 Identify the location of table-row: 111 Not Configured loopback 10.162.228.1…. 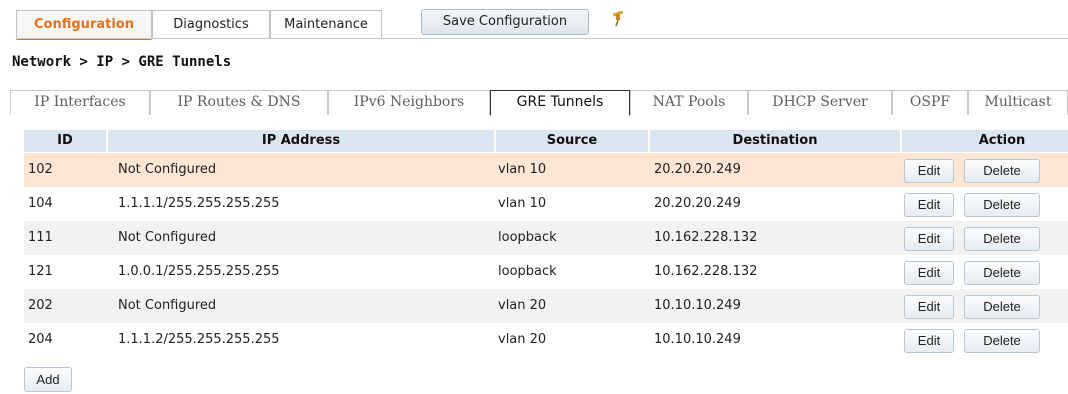
(546, 238).